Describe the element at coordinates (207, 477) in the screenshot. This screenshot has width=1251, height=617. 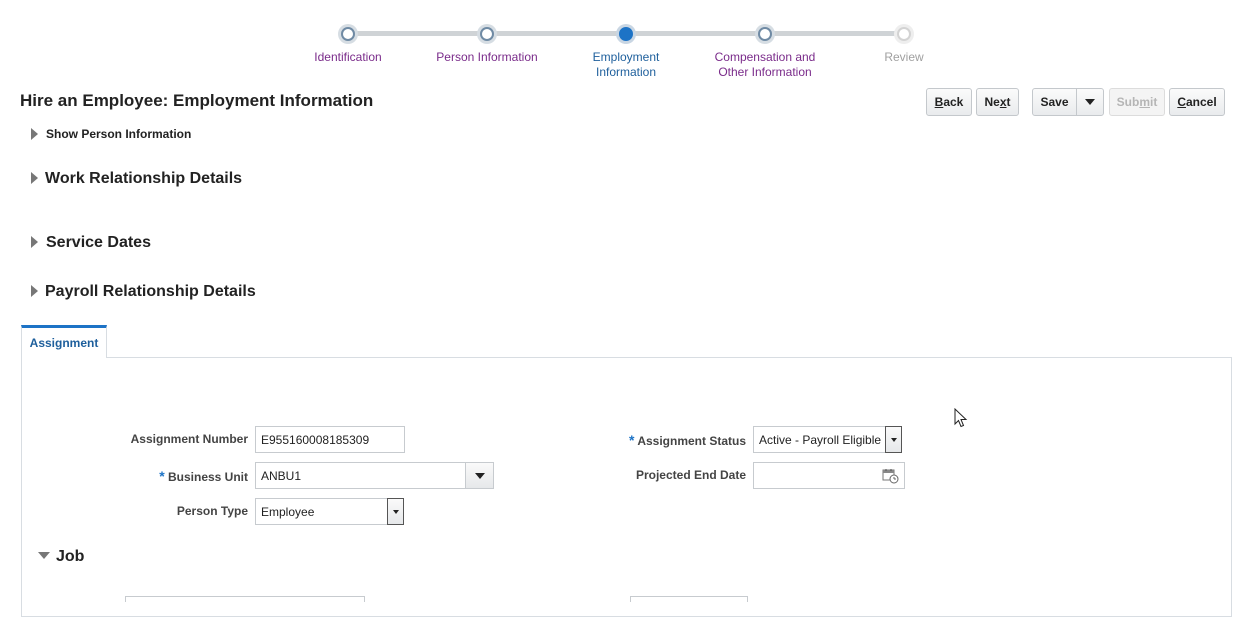
I see `business-unit-label-text: Business Unit` at that location.